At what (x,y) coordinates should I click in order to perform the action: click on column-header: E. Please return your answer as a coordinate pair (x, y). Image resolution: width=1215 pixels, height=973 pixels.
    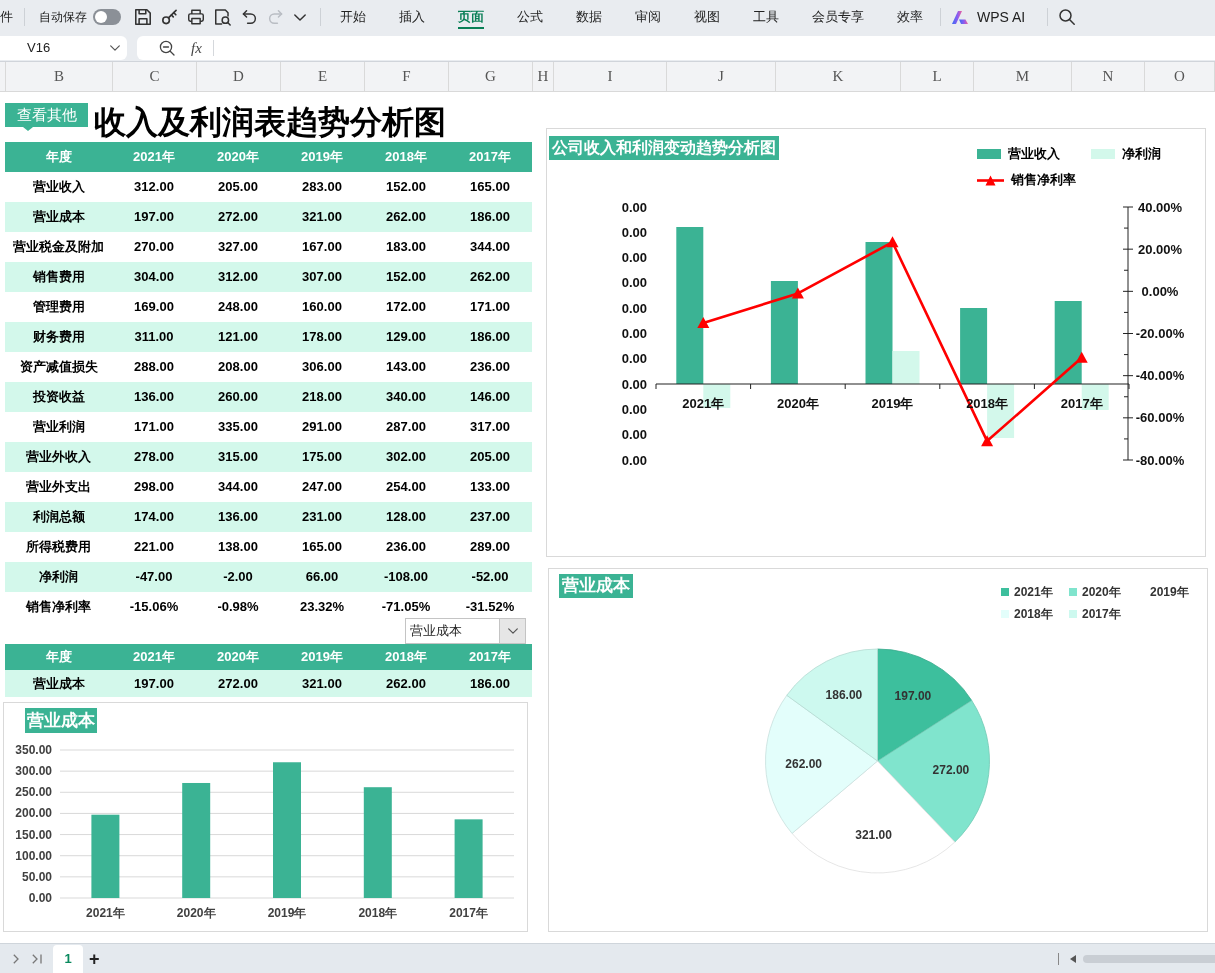
    Looking at the image, I should click on (323, 76).